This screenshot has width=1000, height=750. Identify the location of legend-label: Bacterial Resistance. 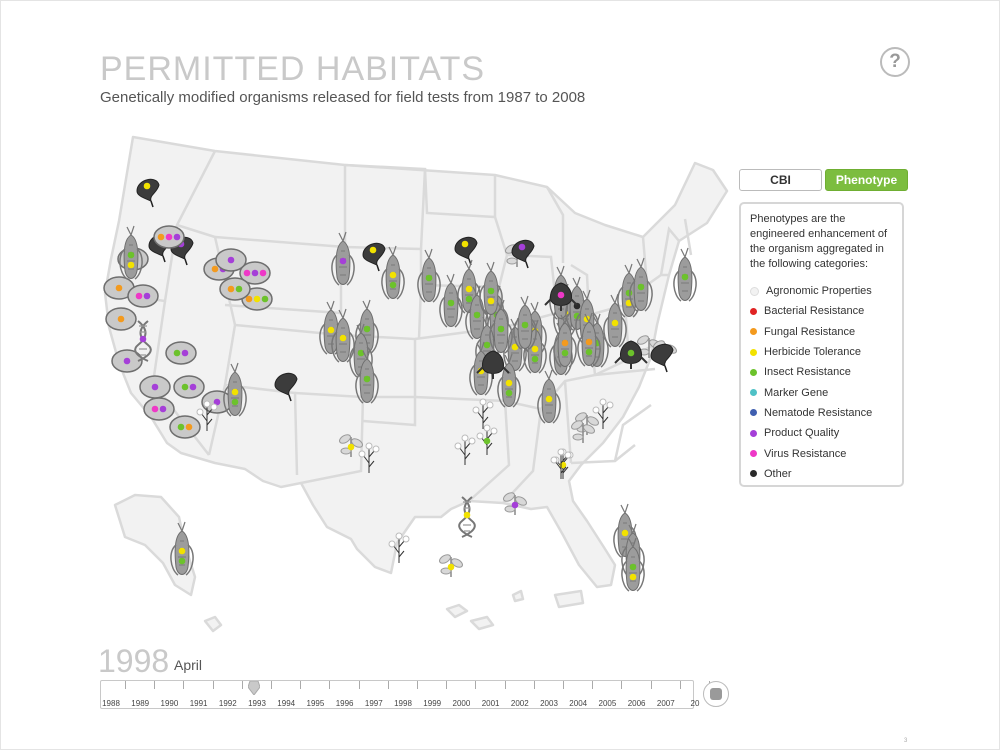
(814, 311).